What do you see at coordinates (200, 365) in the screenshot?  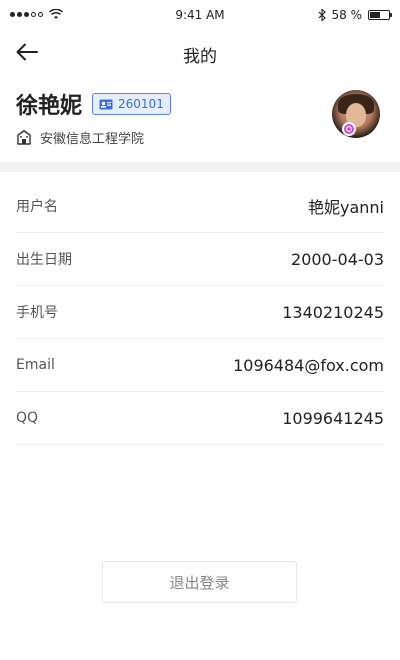 I see `info-row-email: Email 1096484@fox.com` at bounding box center [200, 365].